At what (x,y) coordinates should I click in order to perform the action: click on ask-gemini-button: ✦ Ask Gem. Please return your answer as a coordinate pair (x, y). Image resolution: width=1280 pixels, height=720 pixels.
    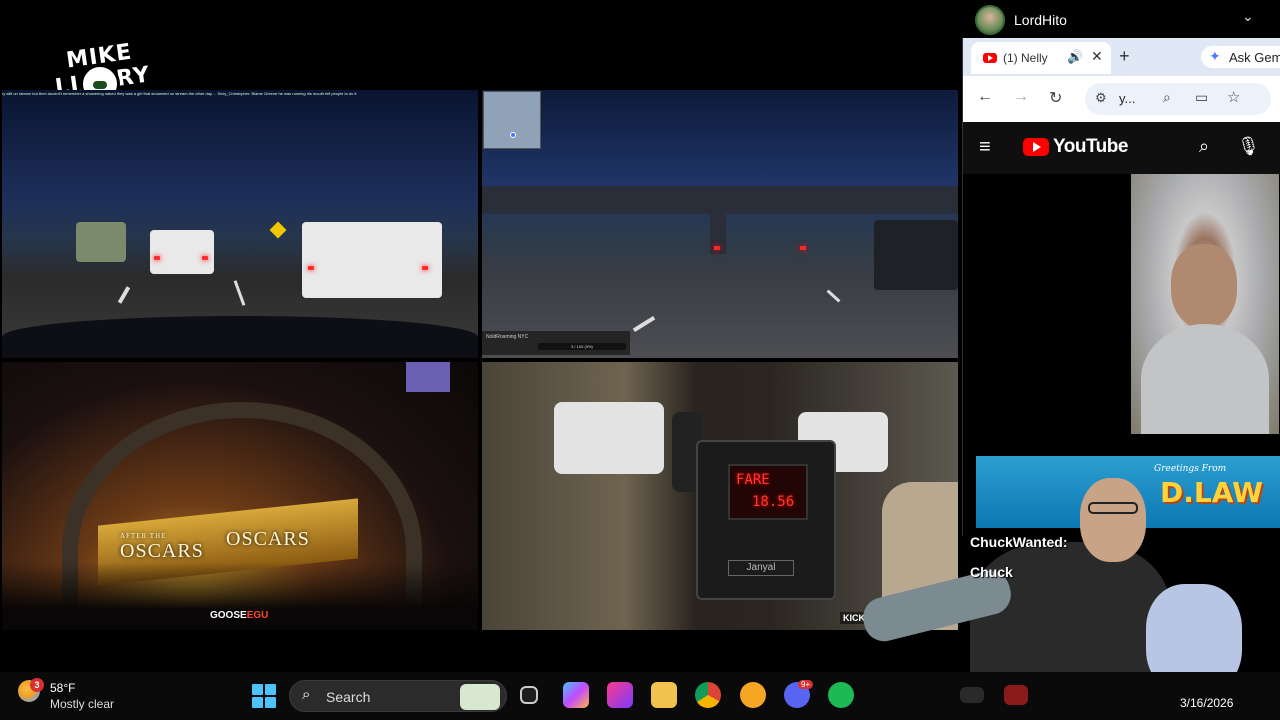
    Looking at the image, I should click on (1240, 57).